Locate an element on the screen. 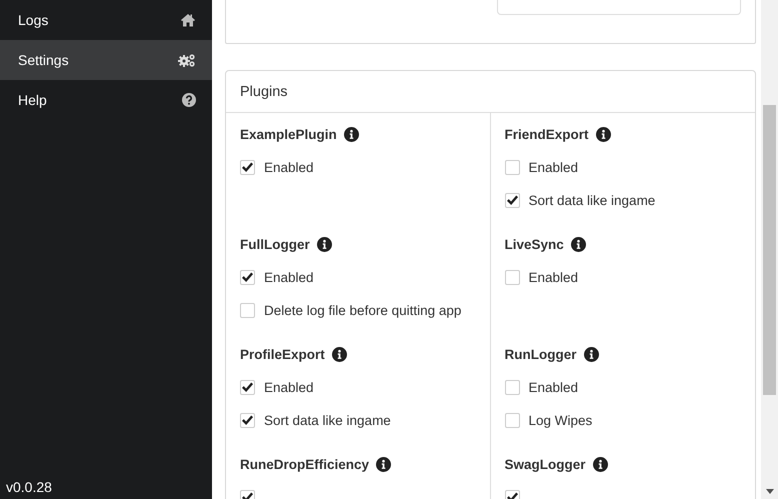 The height and width of the screenshot is (499, 778). plugin-name: SwagLogger is located at coordinates (545, 464).